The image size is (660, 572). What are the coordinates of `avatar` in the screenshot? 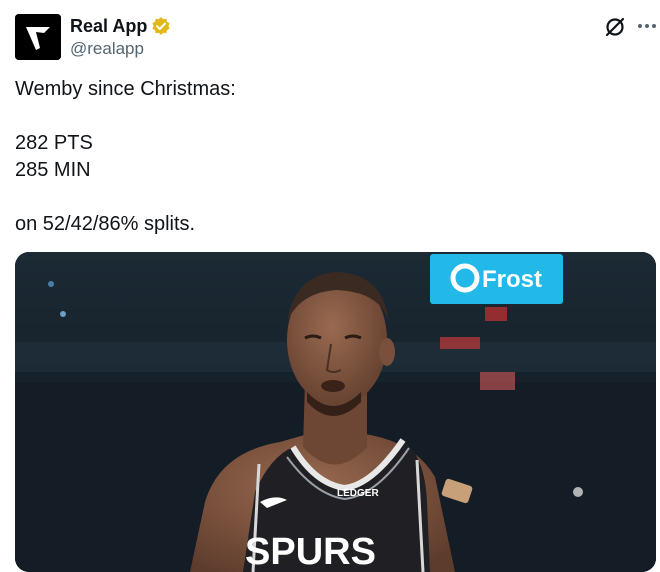 It's located at (38, 37).